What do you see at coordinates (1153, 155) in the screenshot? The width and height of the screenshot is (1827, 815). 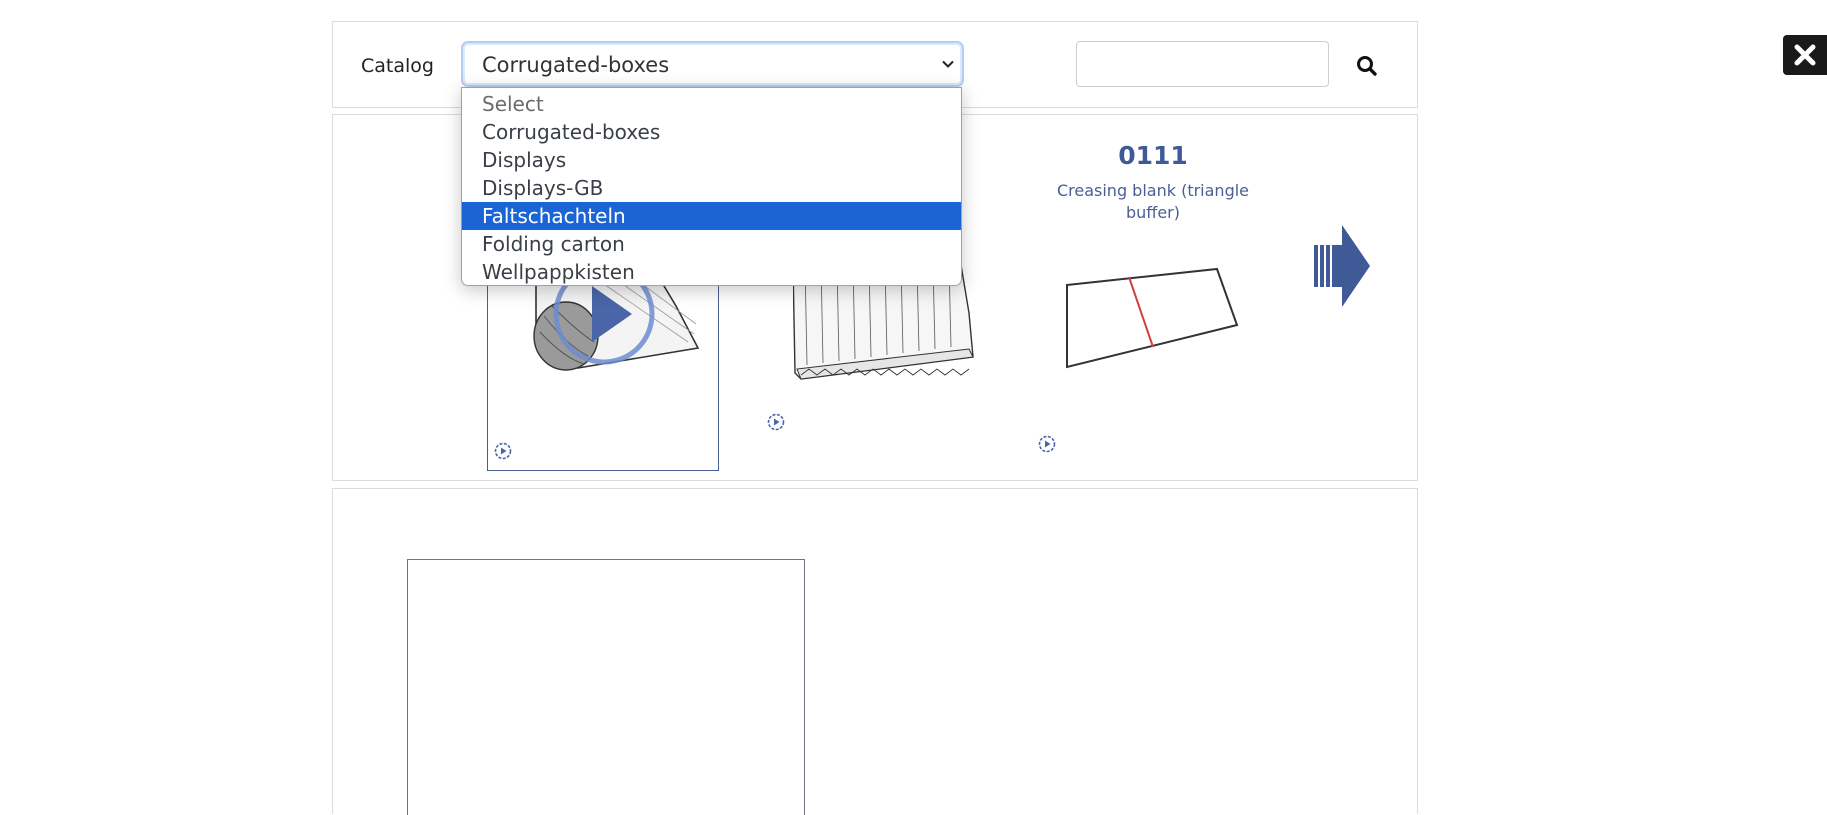 I see `item-code: 0111` at bounding box center [1153, 155].